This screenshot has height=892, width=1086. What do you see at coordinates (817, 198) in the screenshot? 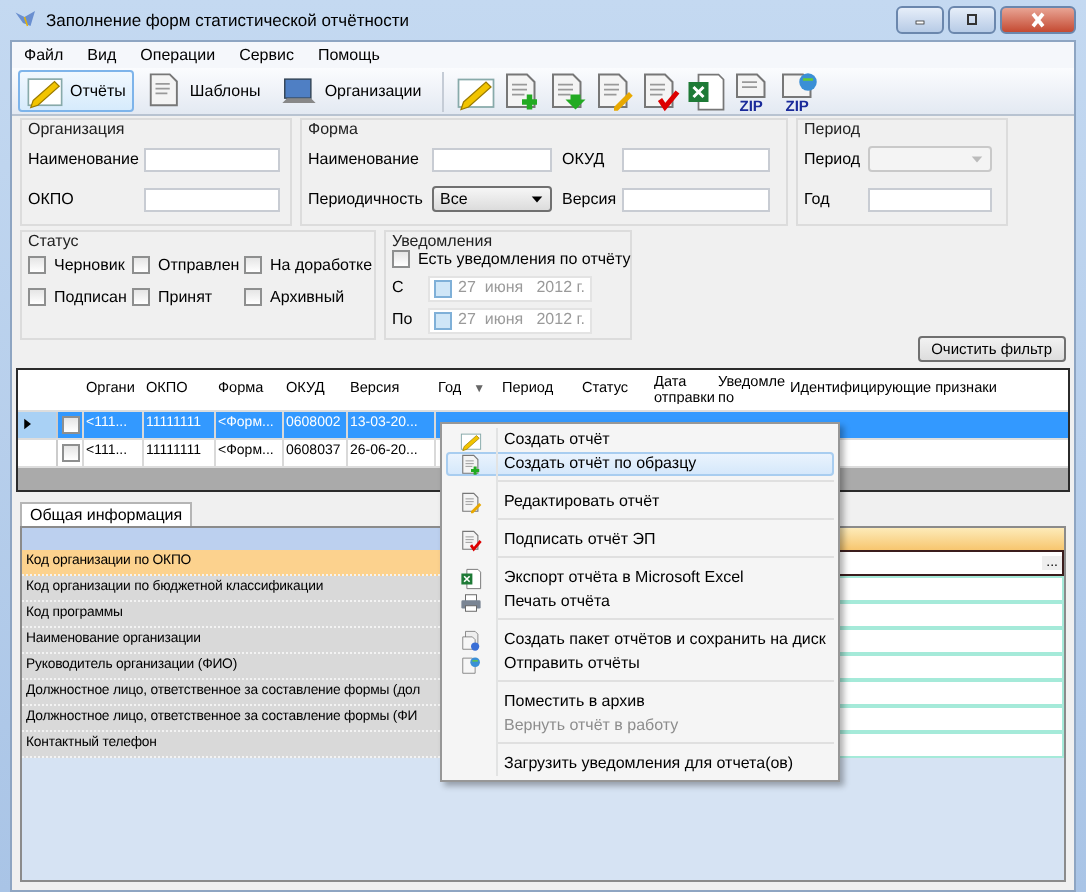
I see `field-label: Год` at bounding box center [817, 198].